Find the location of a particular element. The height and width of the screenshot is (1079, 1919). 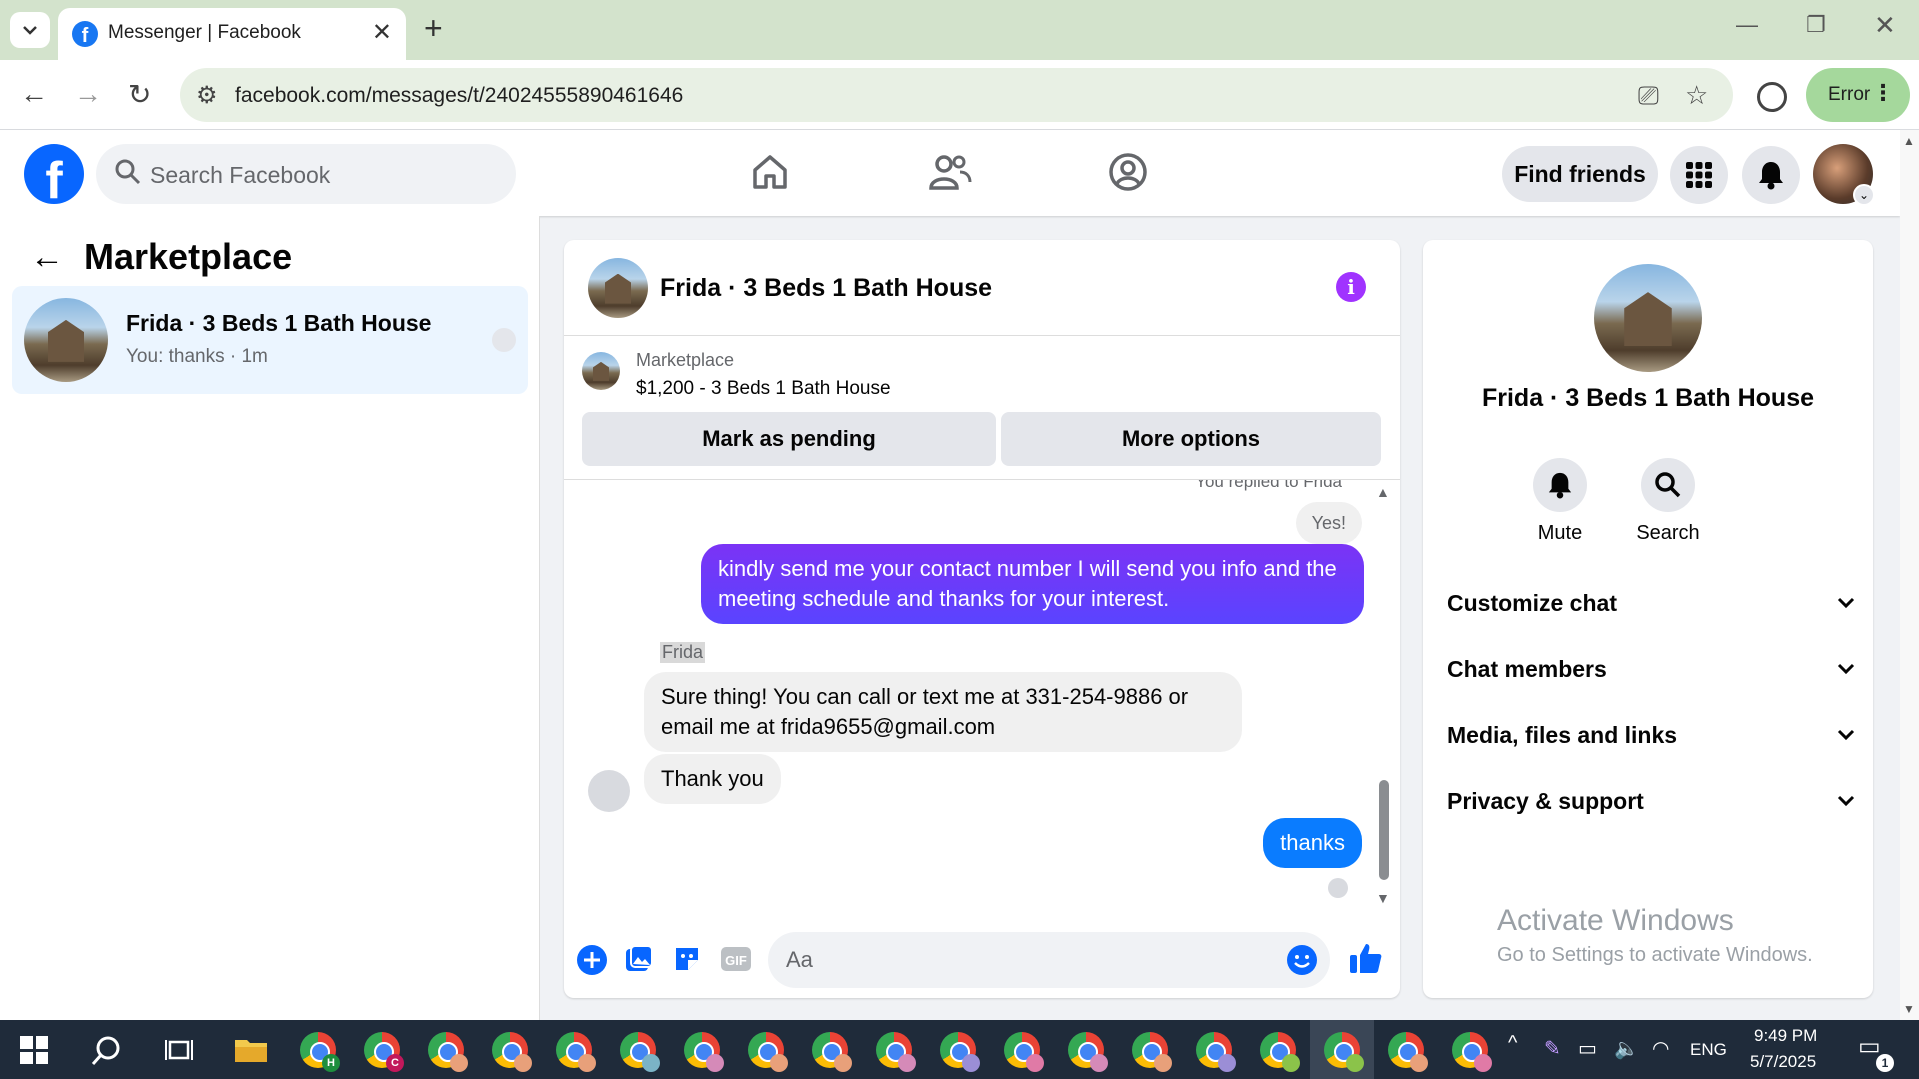

gif-icon: GIF is located at coordinates (736, 959).